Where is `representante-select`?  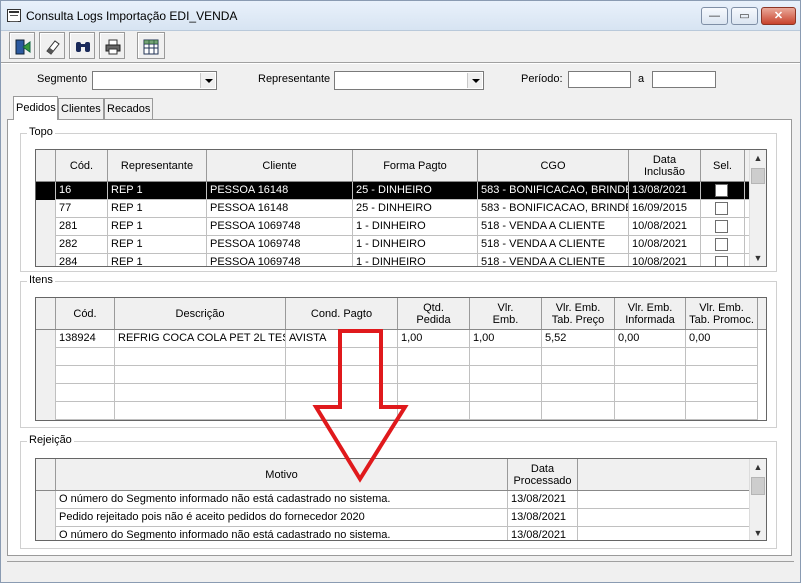
representante-select is located at coordinates (409, 80).